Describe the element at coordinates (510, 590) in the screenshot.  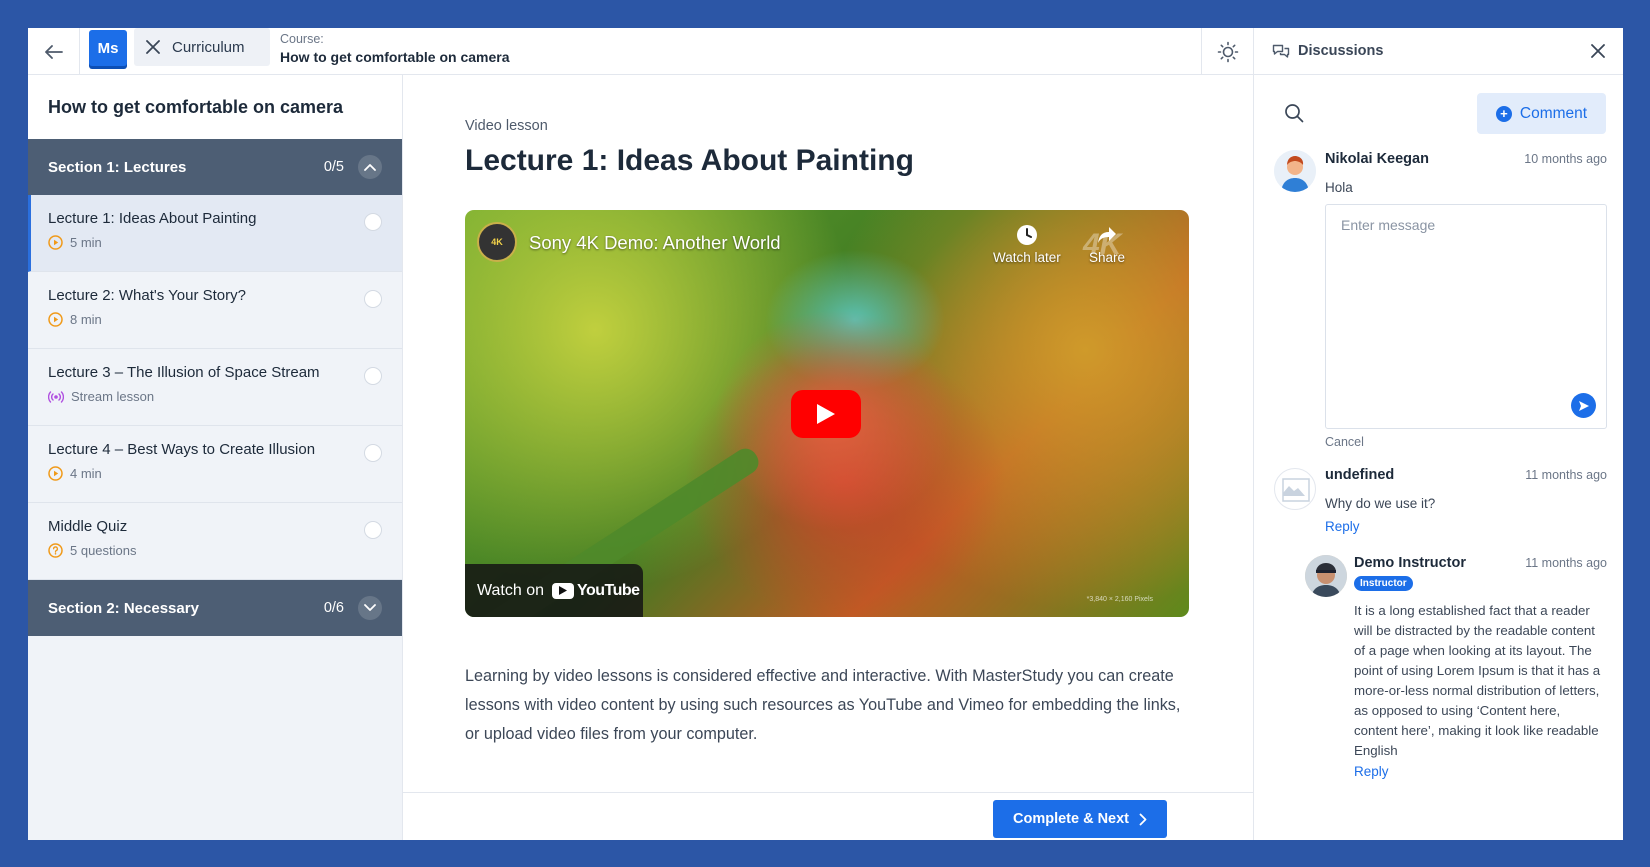
I see `watch-on-label: Watch on` at that location.